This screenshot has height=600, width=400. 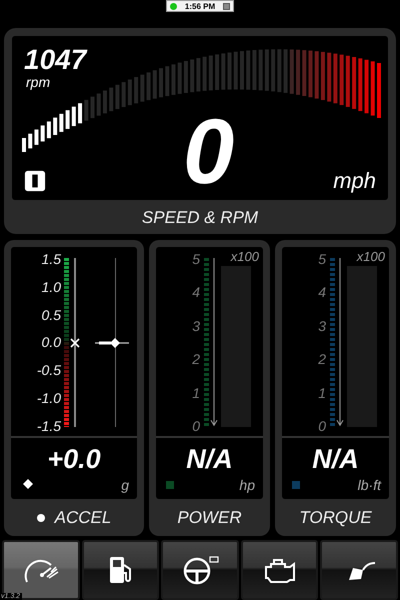 What do you see at coordinates (125, 485) in the screenshot?
I see `unit-label: g` at bounding box center [125, 485].